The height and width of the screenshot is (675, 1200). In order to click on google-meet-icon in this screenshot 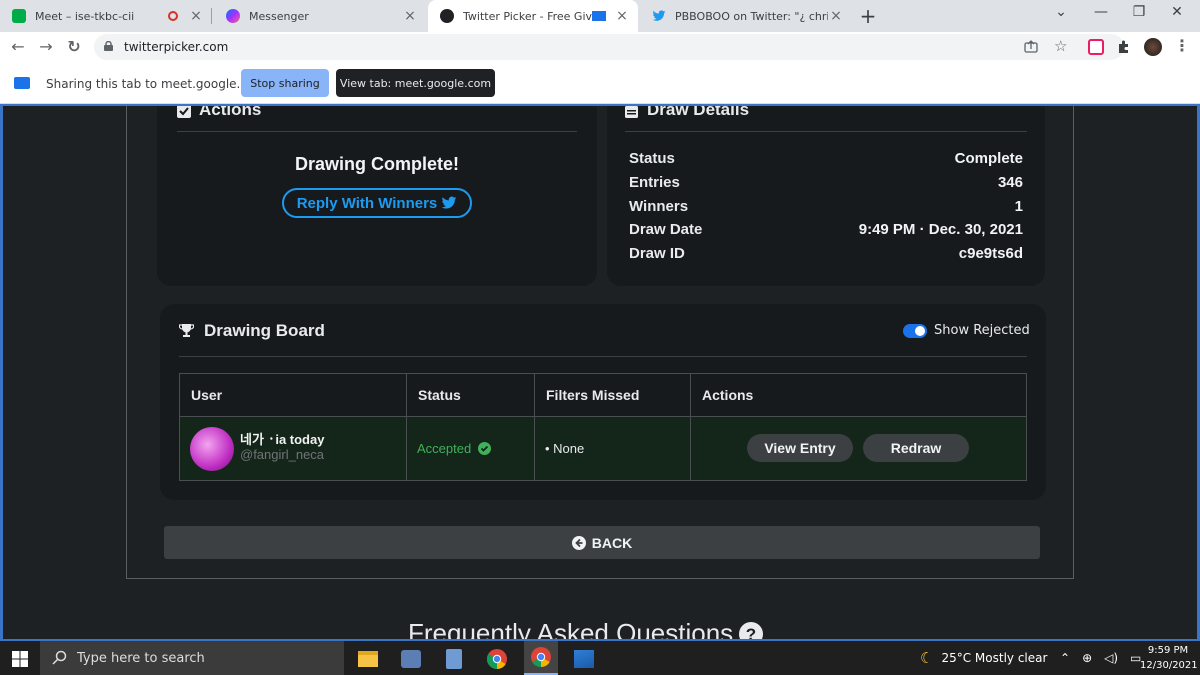, I will do `click(19, 16)`.